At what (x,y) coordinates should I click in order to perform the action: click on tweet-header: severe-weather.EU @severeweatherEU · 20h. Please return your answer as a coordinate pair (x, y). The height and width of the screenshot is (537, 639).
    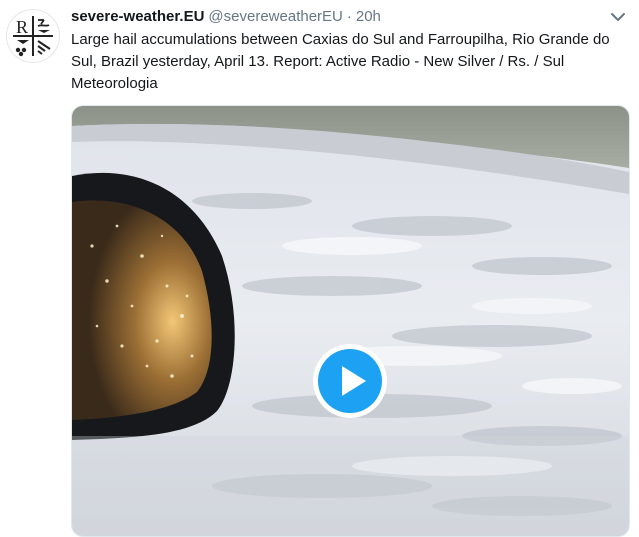
    Looking at the image, I should click on (226, 17).